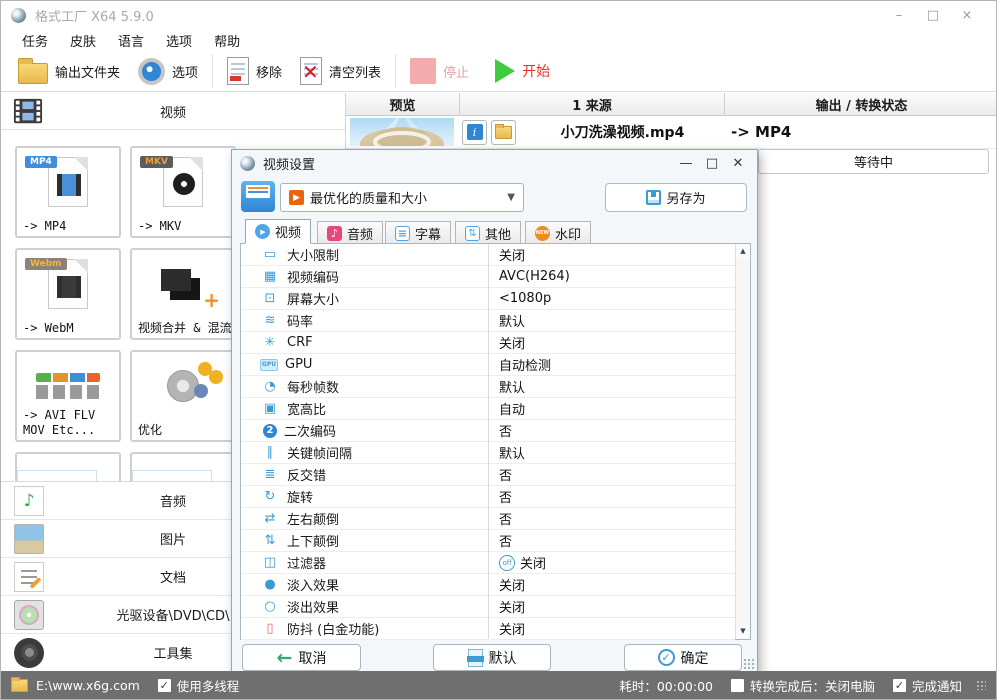  Describe the element at coordinates (472, 233) in the screenshot. I see `other-tab-icon` at that location.